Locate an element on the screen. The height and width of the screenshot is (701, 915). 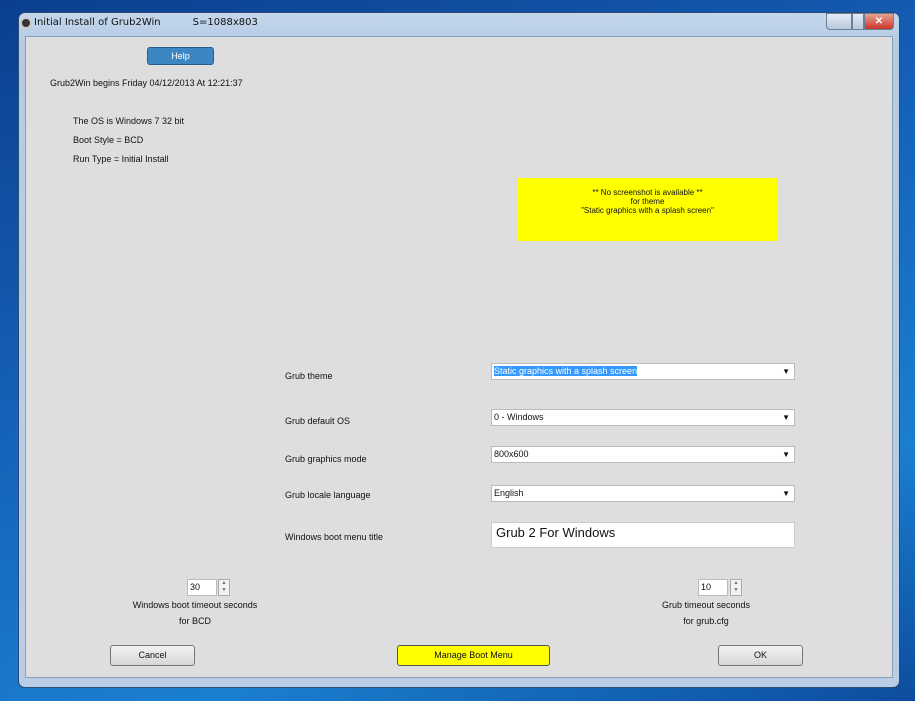
graphics-select: 800x600 ▼ is located at coordinates (643, 454).